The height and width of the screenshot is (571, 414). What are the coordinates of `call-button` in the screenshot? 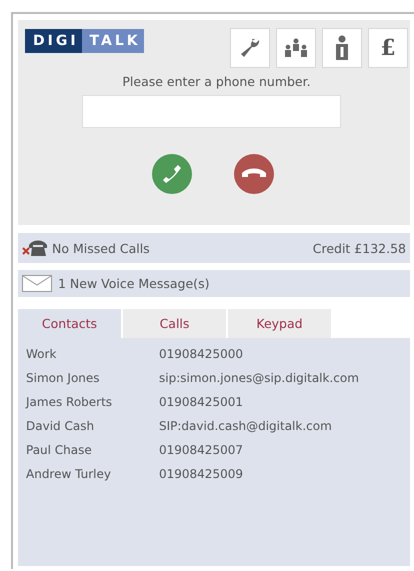 It's located at (172, 174).